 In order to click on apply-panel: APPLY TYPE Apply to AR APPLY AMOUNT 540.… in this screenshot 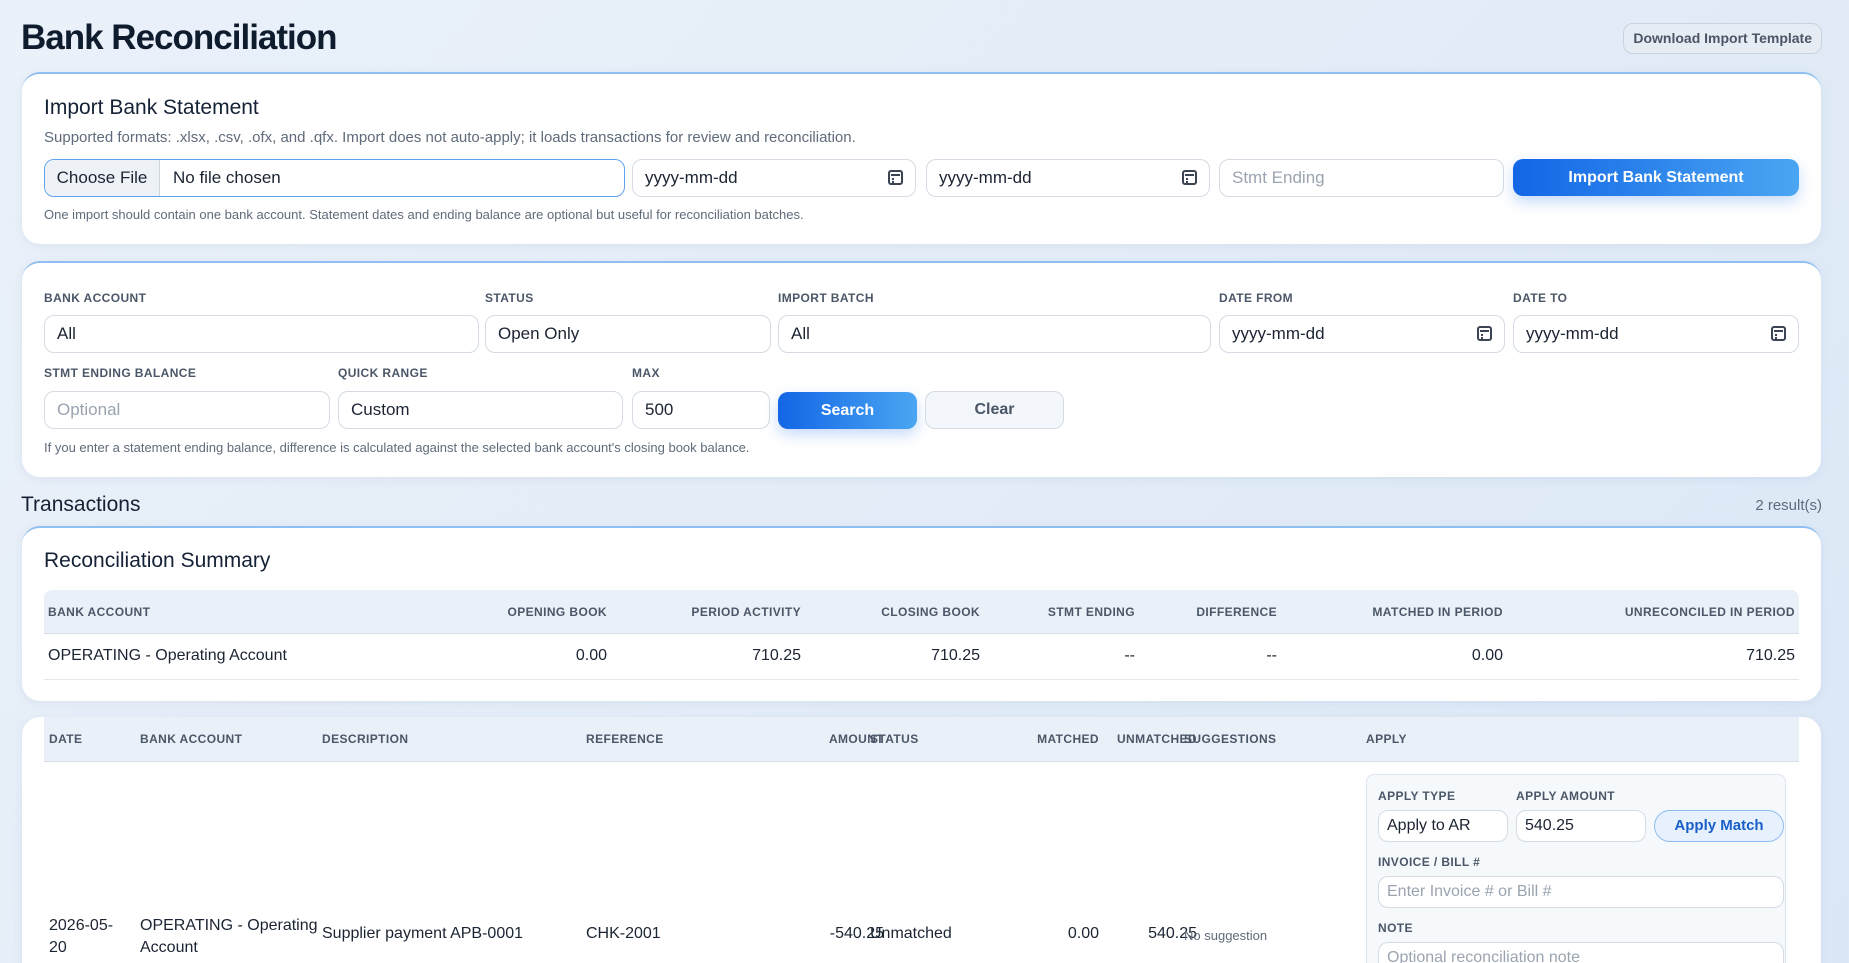, I will do `click(1576, 868)`.